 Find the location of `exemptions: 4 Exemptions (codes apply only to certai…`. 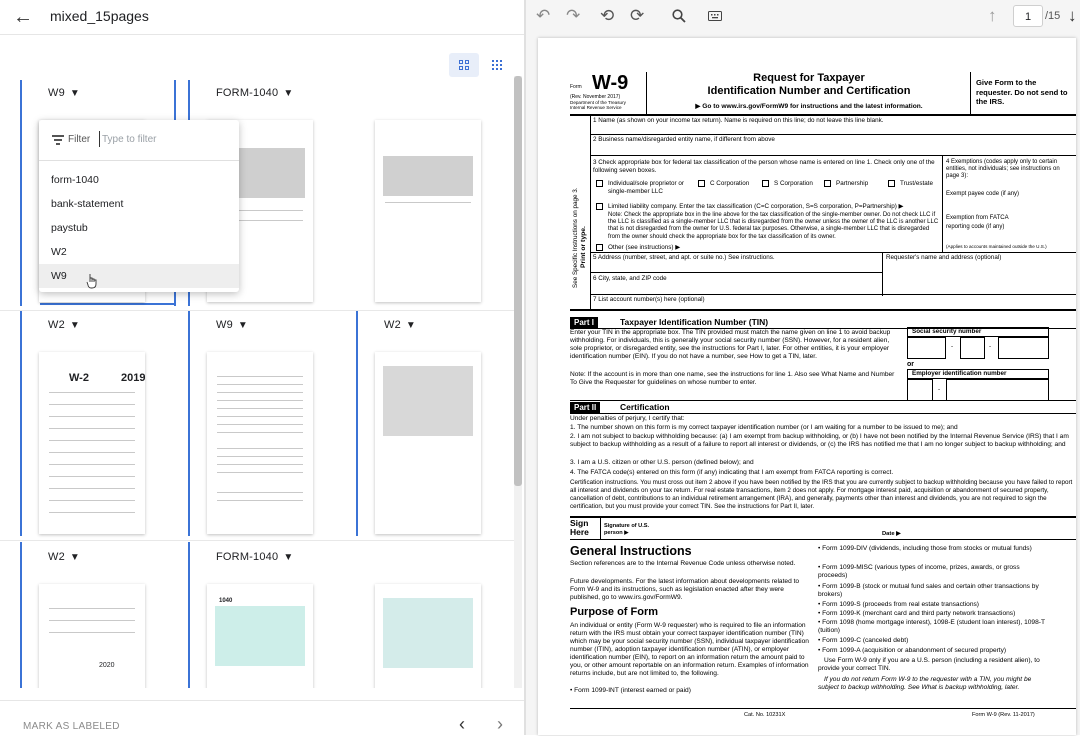

exemptions: 4 Exemptions (codes apply only to certai… is located at coordinates (1003, 169).